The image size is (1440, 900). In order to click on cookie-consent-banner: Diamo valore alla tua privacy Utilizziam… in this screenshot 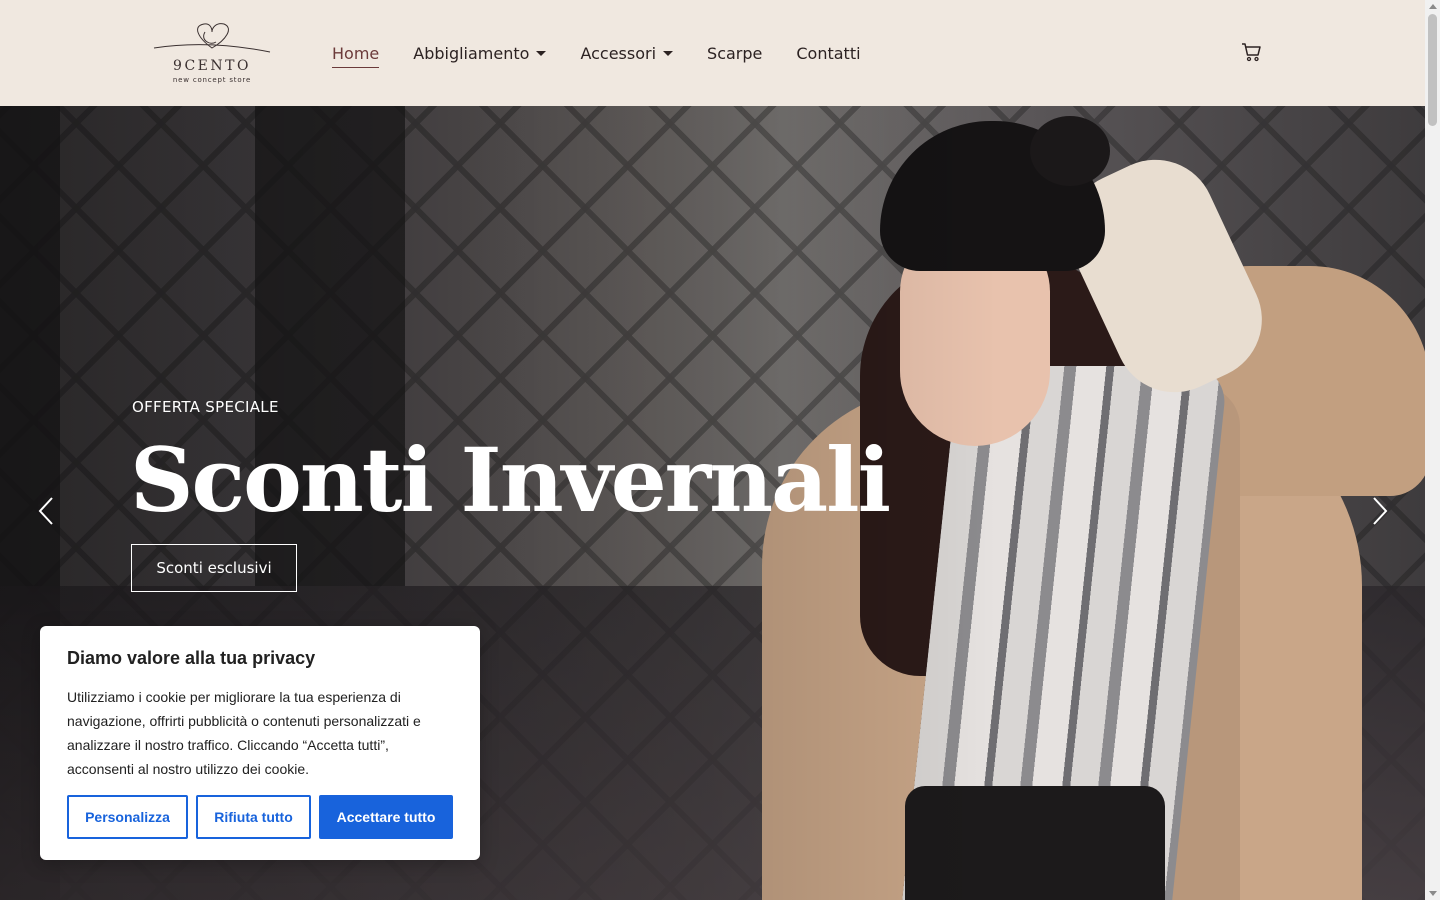, I will do `click(260, 743)`.